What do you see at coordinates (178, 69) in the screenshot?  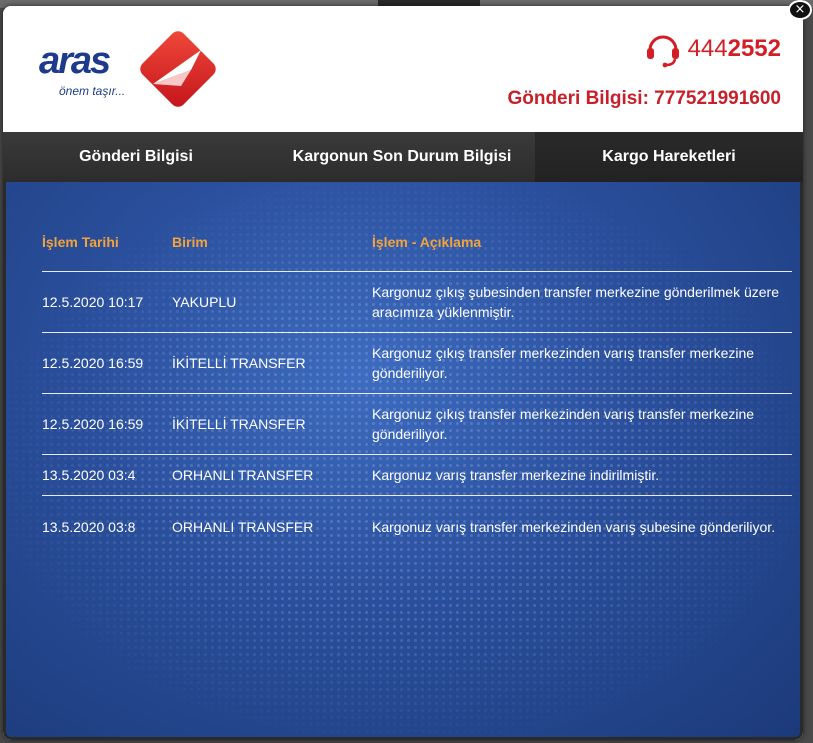 I see `logo-diamond-icon` at bounding box center [178, 69].